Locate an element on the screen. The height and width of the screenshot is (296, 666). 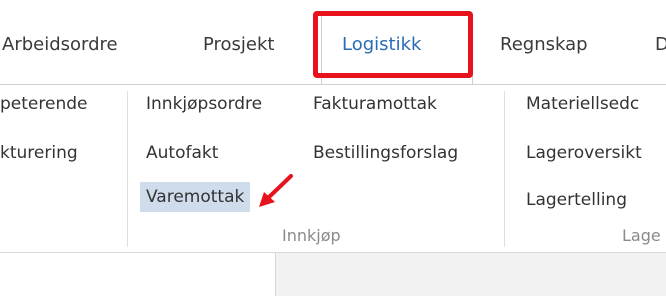
content-area-pane is located at coordinates (470, 274).